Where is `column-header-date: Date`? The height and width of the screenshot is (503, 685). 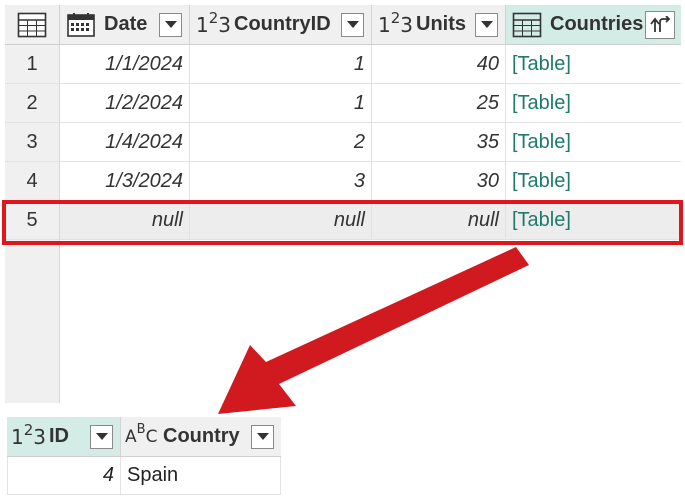
column-header-date: Date is located at coordinates (125, 25).